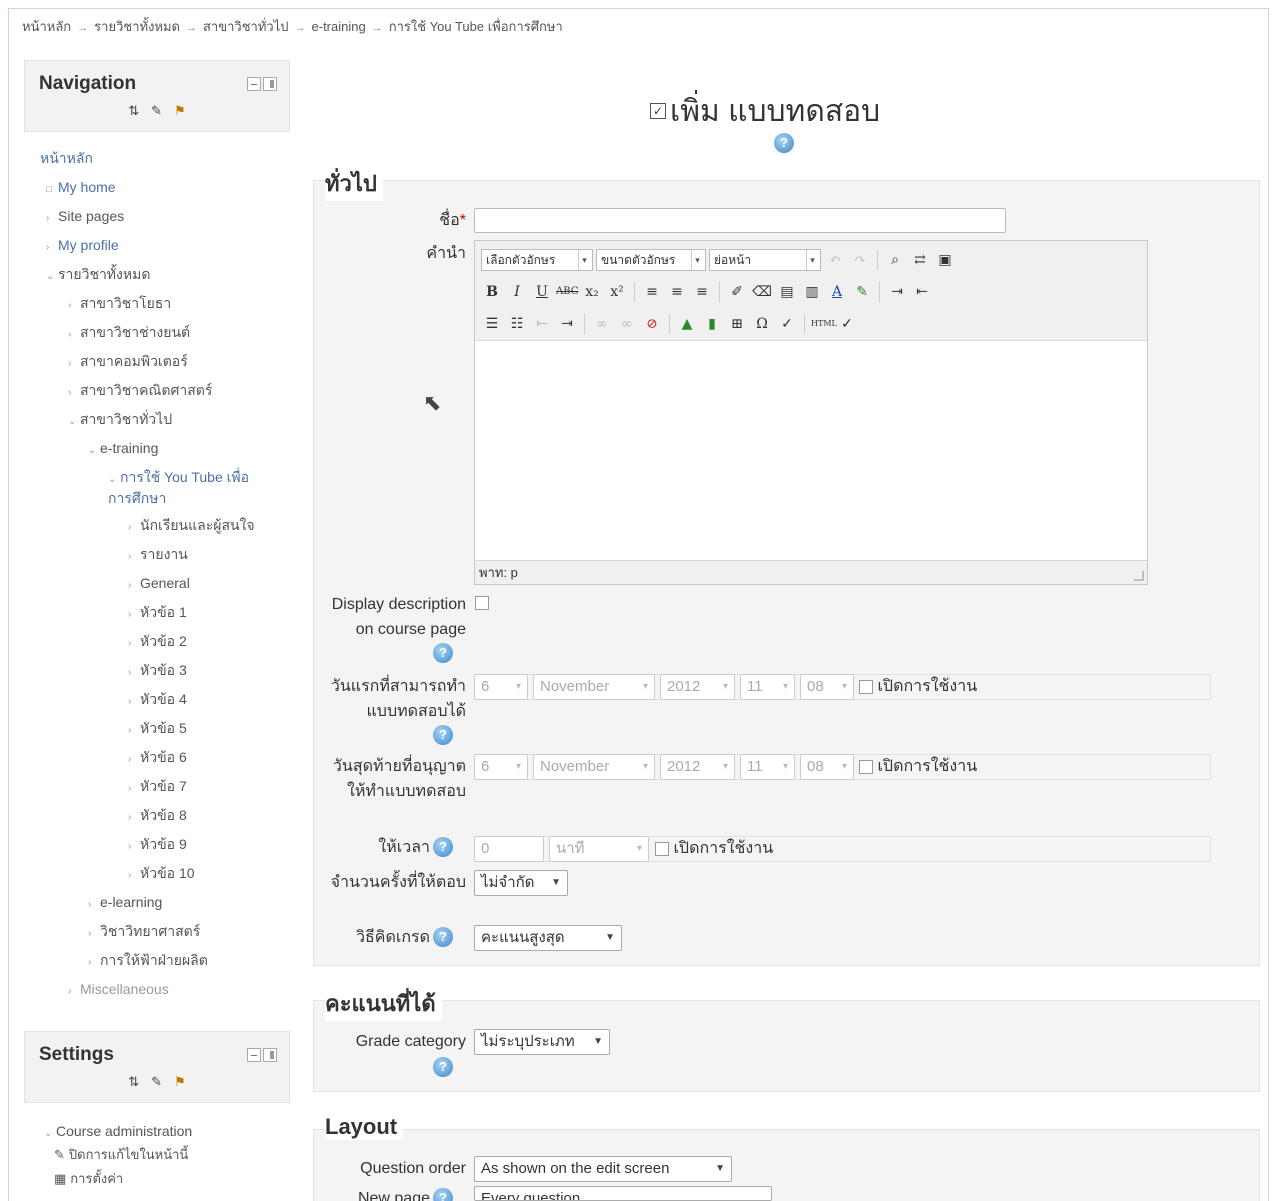 The height and width of the screenshot is (1201, 1277). I want to click on nav-link: หัวข้อ 2, so click(163, 641).